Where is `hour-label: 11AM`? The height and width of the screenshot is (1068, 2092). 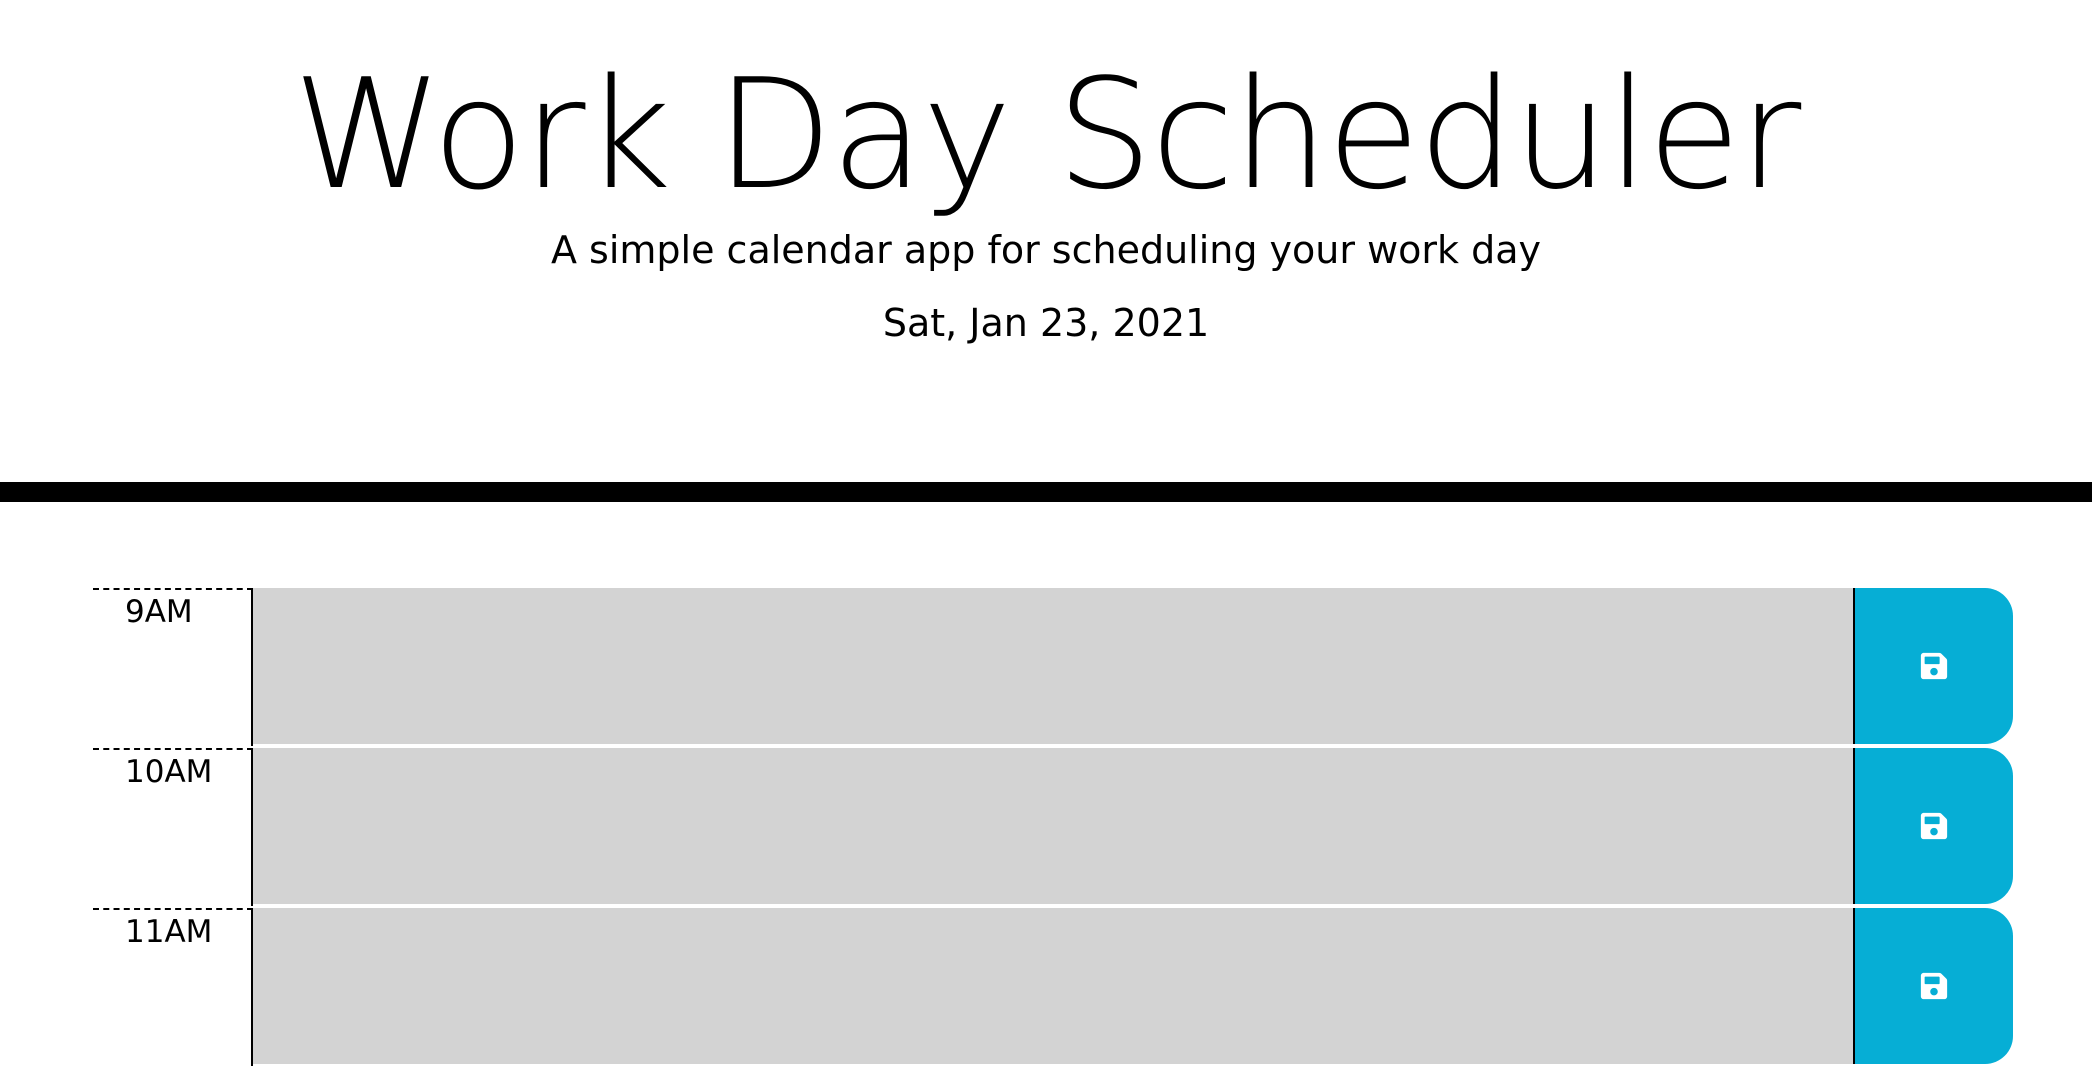
hour-label: 11AM is located at coordinates (173, 987).